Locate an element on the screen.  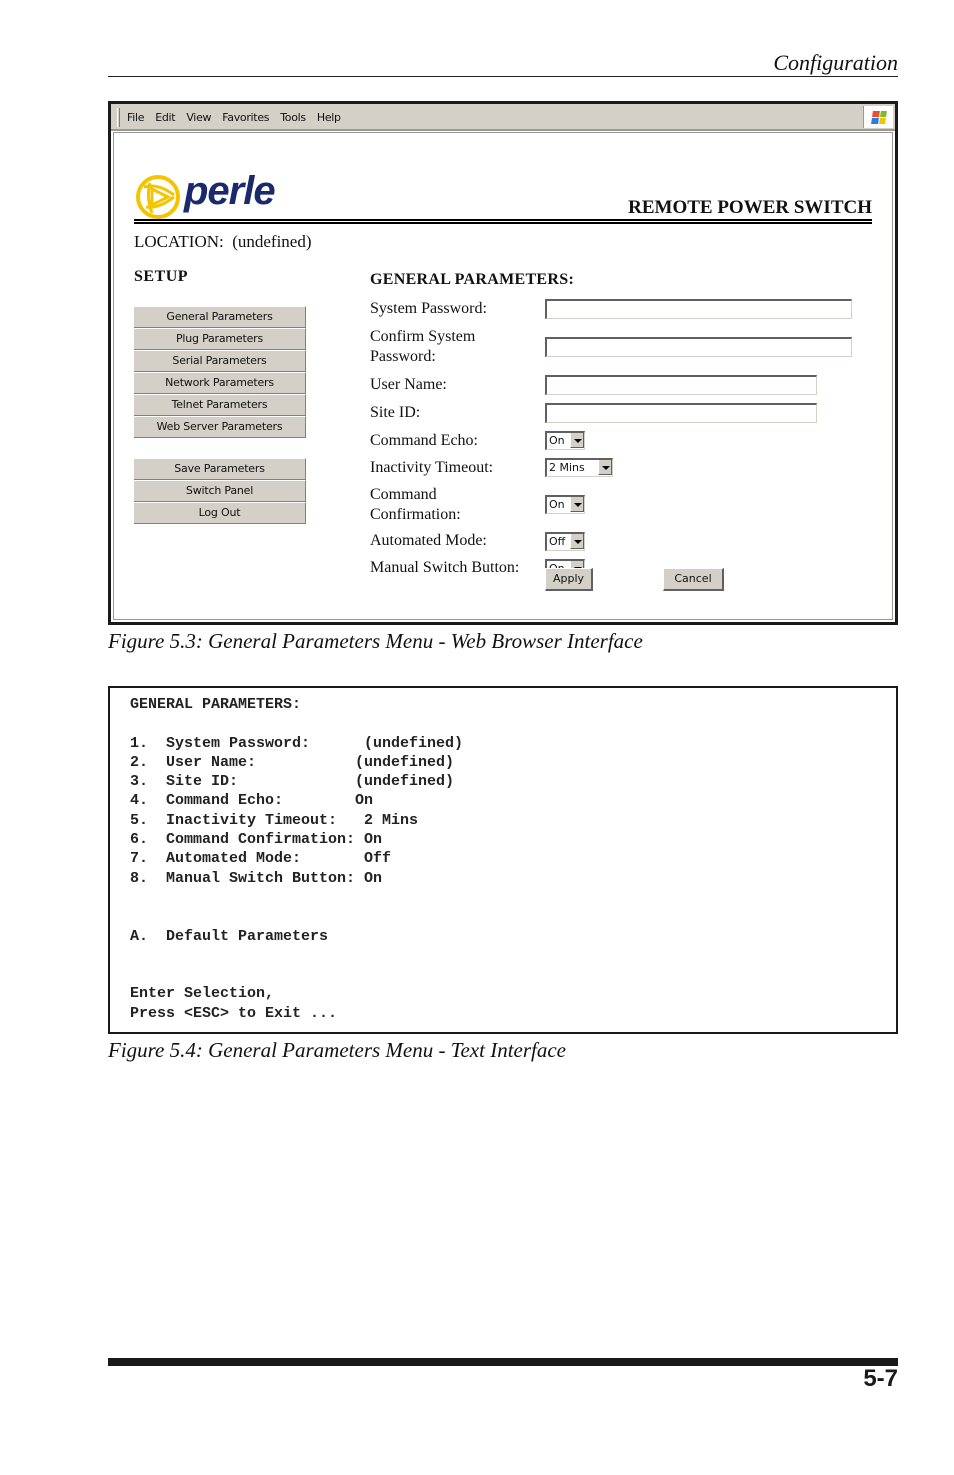
terminal-line: 5. Inactivity Timeout: 2 Mins is located at coordinates (274, 820).